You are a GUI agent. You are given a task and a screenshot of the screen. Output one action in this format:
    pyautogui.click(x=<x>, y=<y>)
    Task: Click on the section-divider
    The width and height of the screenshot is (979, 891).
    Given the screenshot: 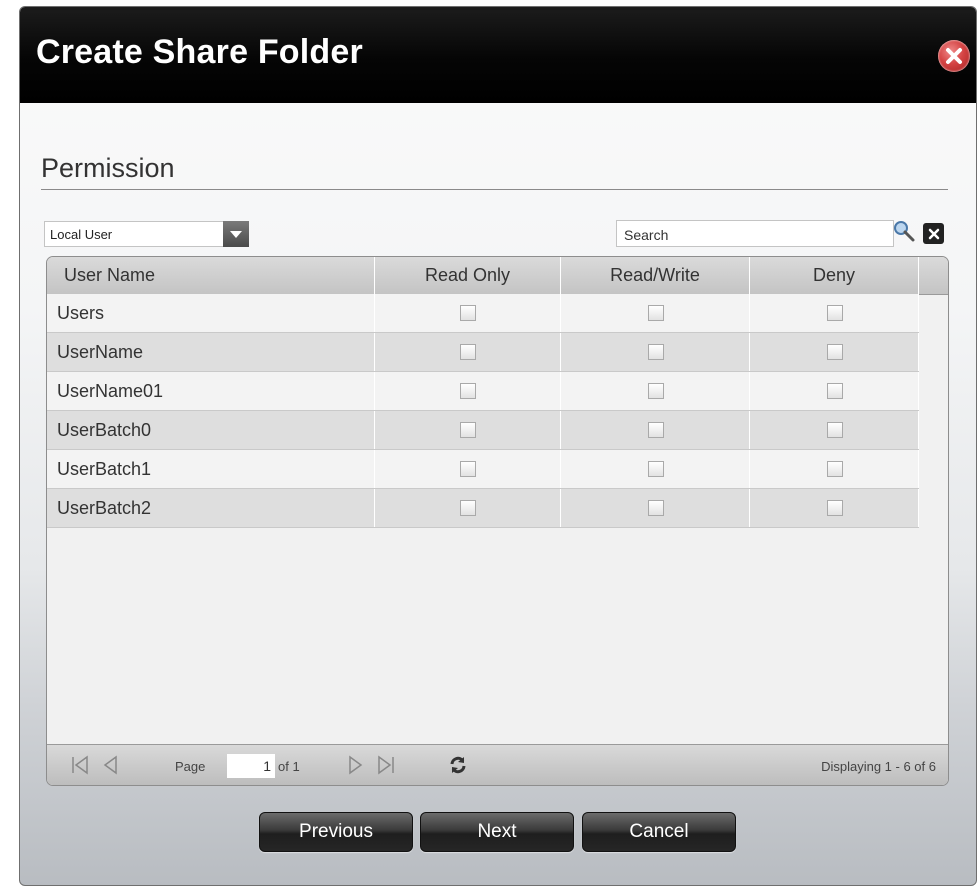 What is the action you would take?
    pyautogui.click(x=494, y=189)
    